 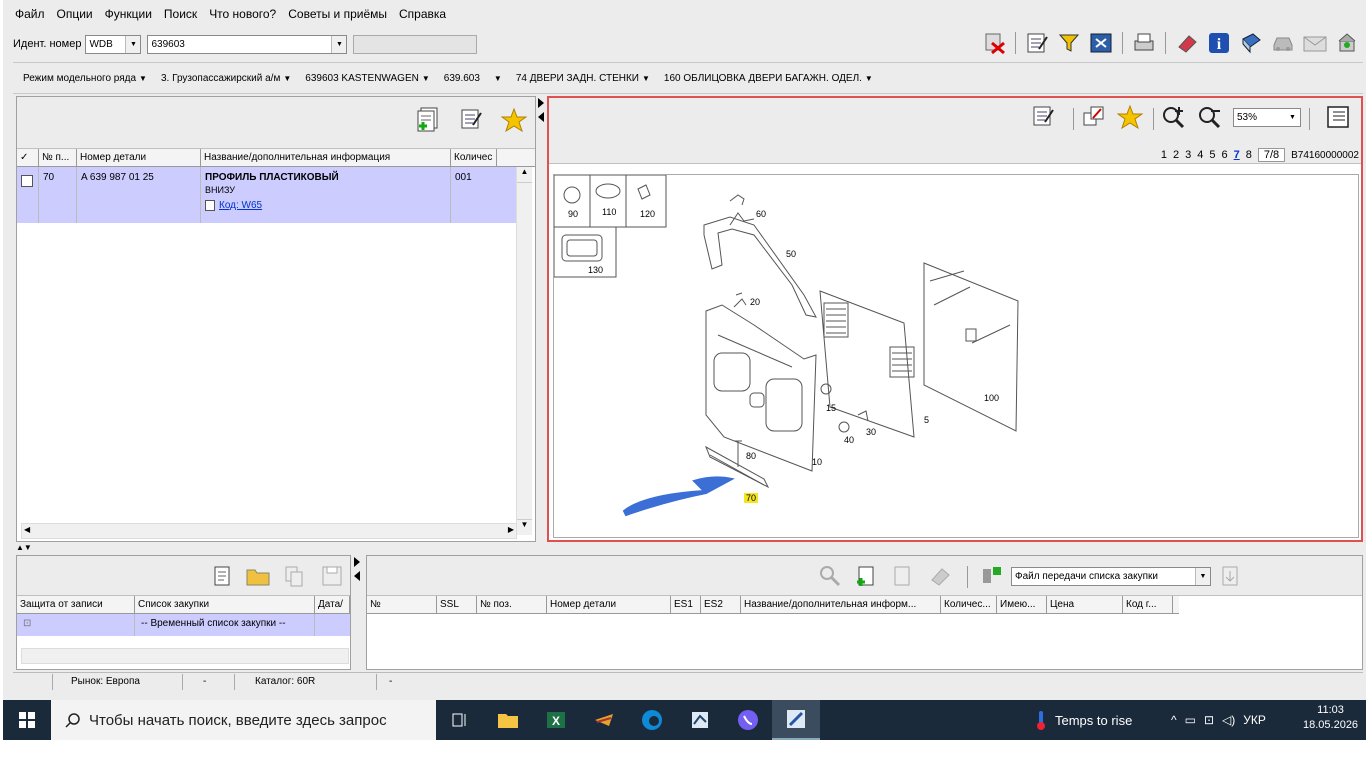 I want to click on ident-number-input: 639603 ▼, so click(x=247, y=44).